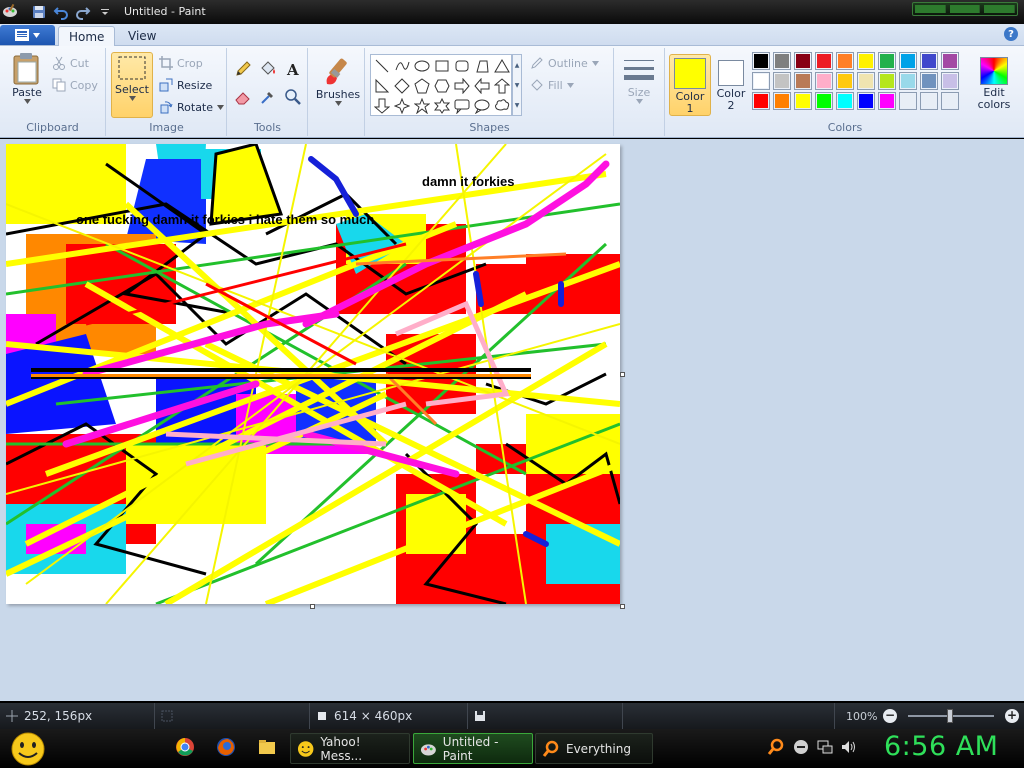 Image resolution: width=1024 pixels, height=768 pixels. Describe the element at coordinates (402, 86) in the screenshot. I see `diamond-shape-icon` at that location.